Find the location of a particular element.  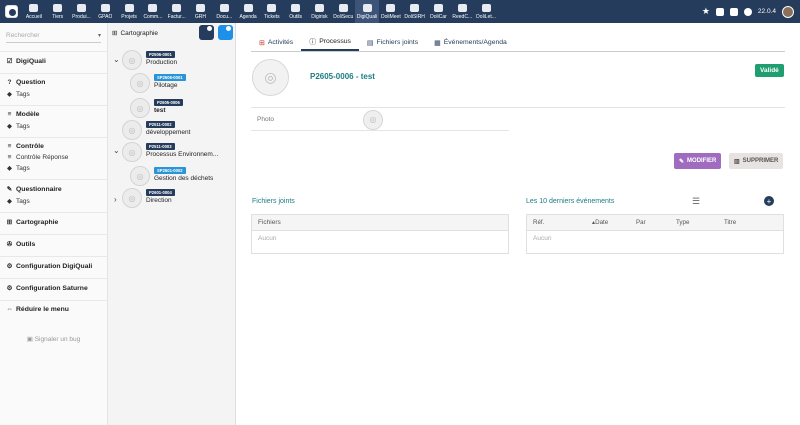

menu-config-saturne: ⚙ Configuration Saturne is located at coordinates (53, 288).